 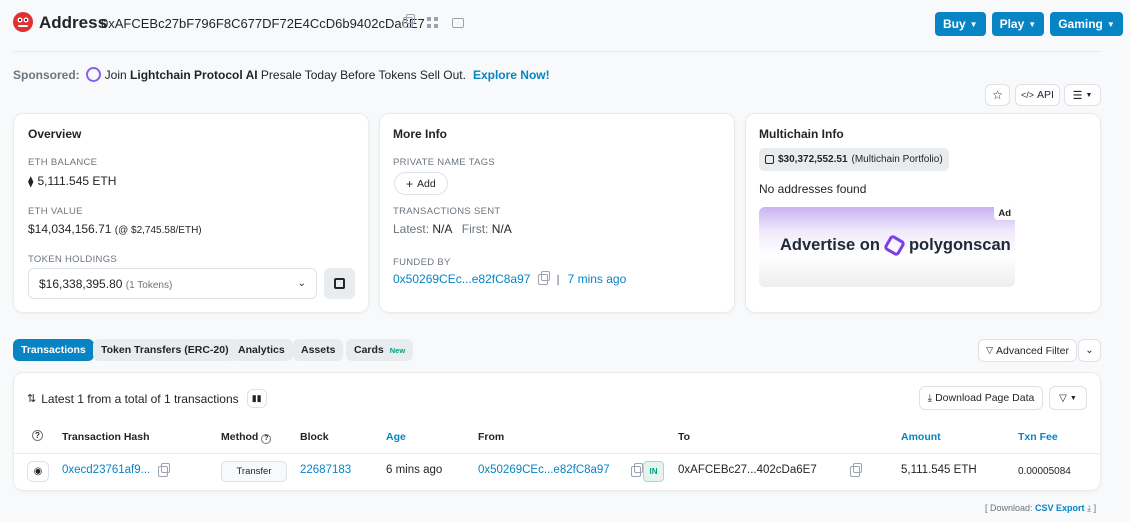 What do you see at coordinates (410, 183) in the screenshot?
I see `plus-icon: +` at bounding box center [410, 183].